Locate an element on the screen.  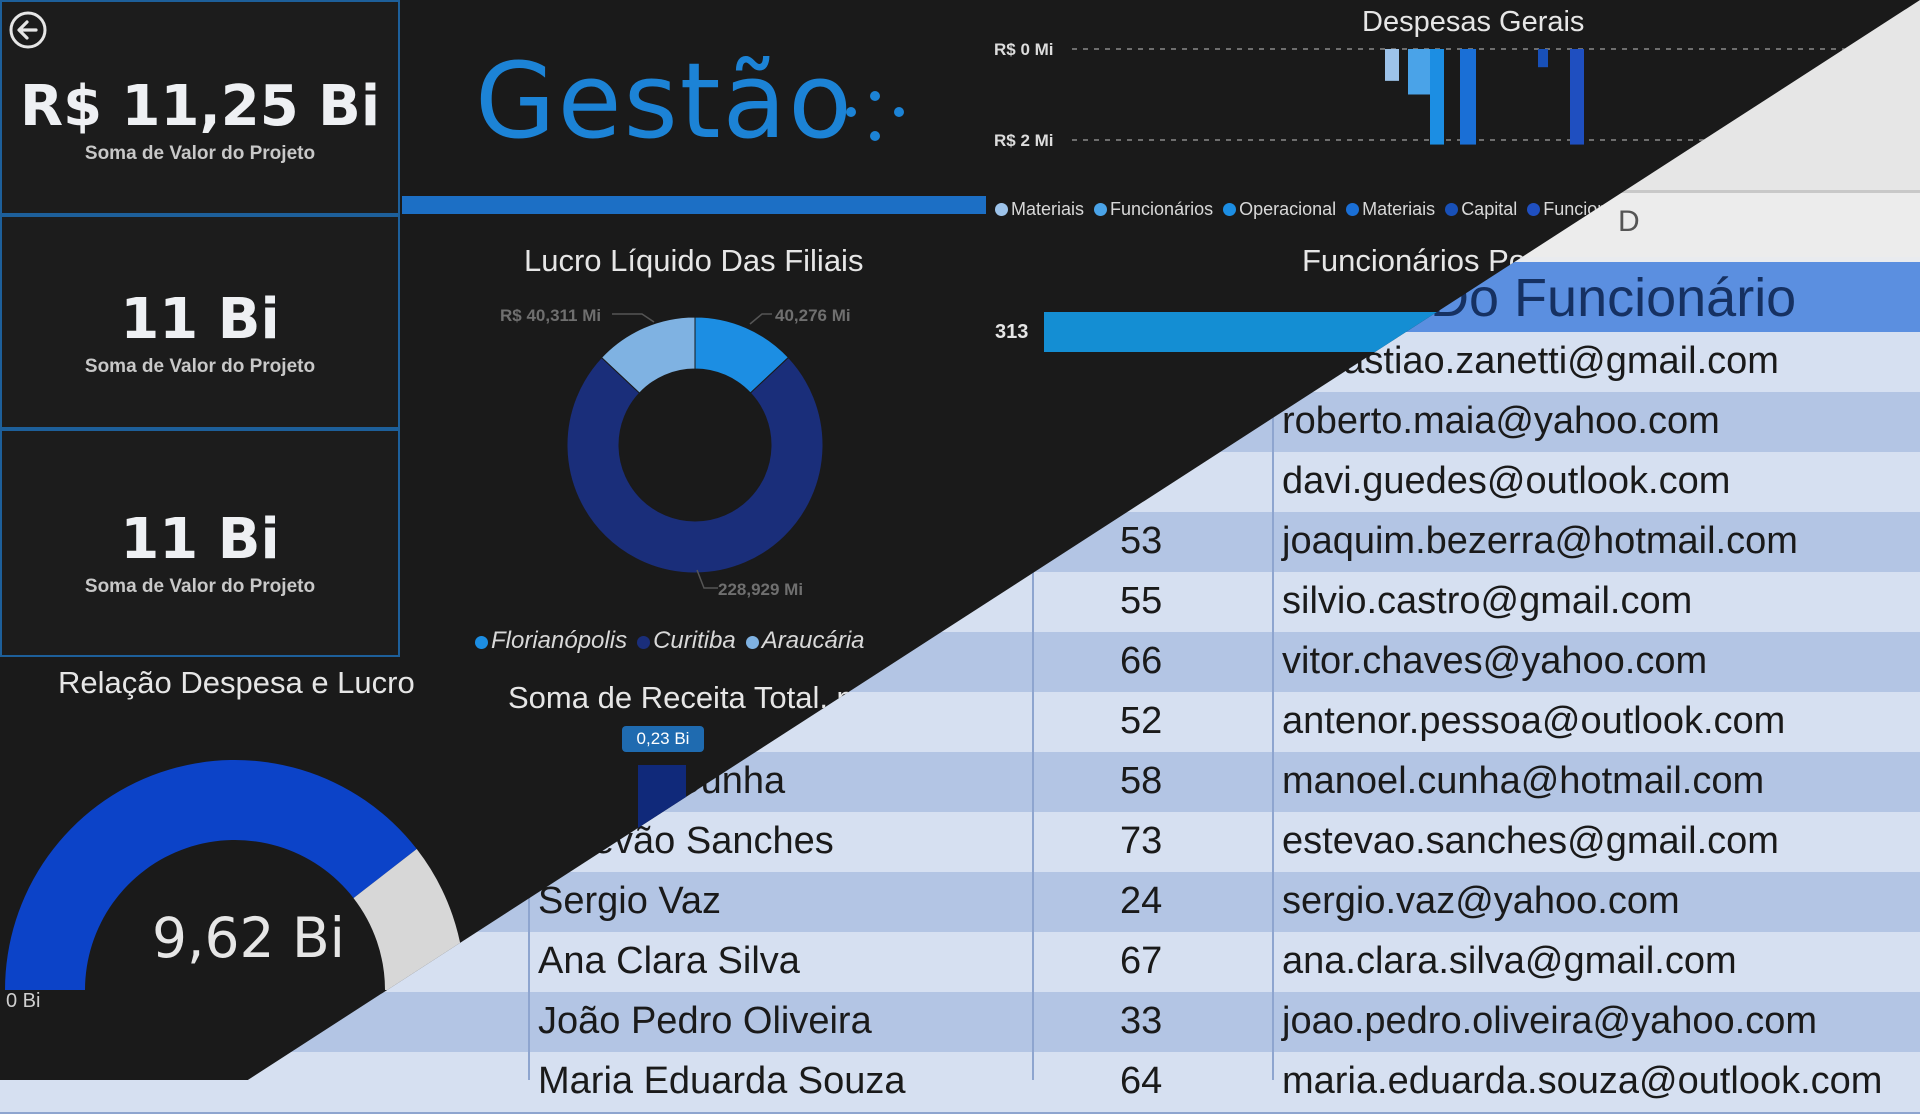
legend-label: Funcionários is located at coordinates (1162, 209).